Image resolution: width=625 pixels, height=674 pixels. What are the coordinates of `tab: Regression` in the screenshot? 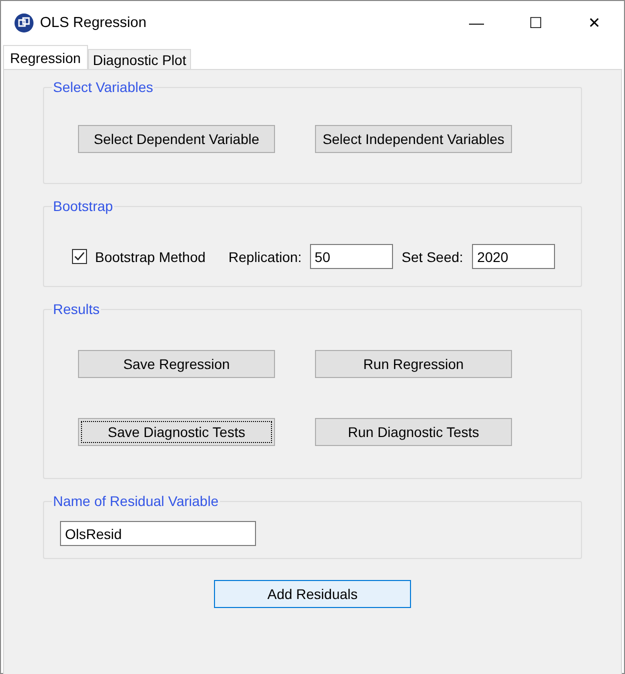 It's located at (45, 57).